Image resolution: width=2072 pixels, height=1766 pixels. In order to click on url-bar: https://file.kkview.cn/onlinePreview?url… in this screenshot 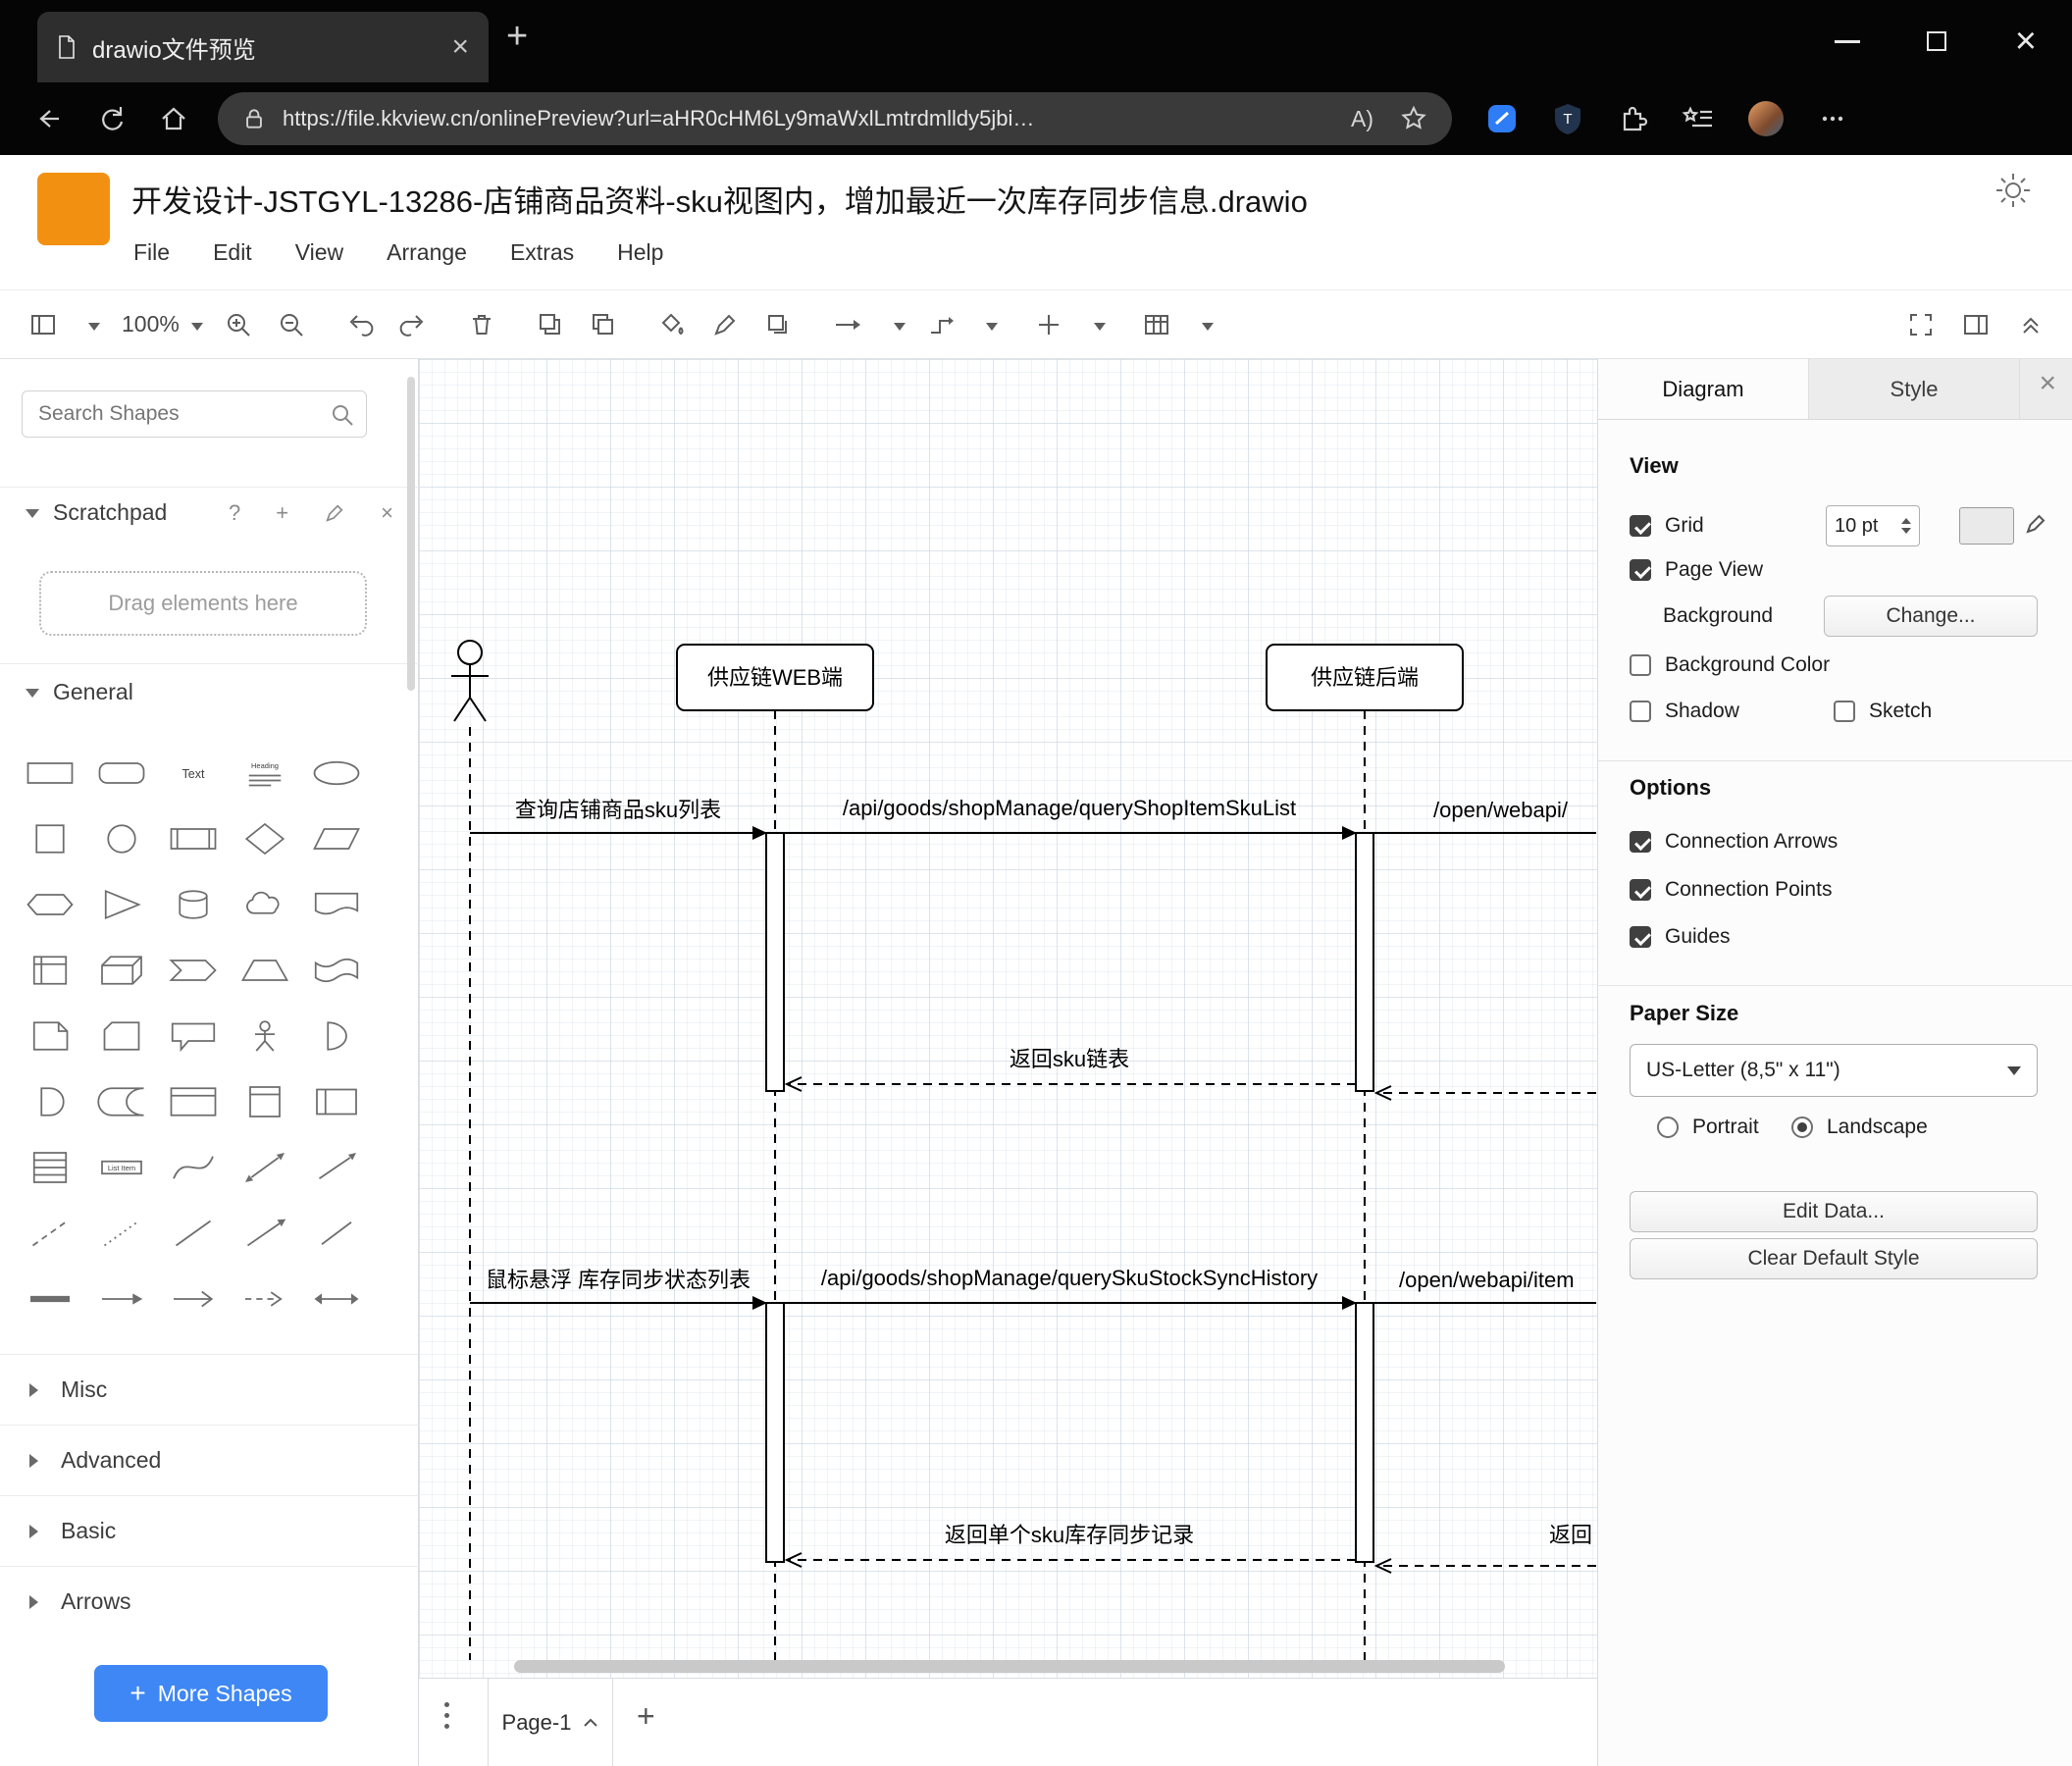, I will do `click(835, 119)`.